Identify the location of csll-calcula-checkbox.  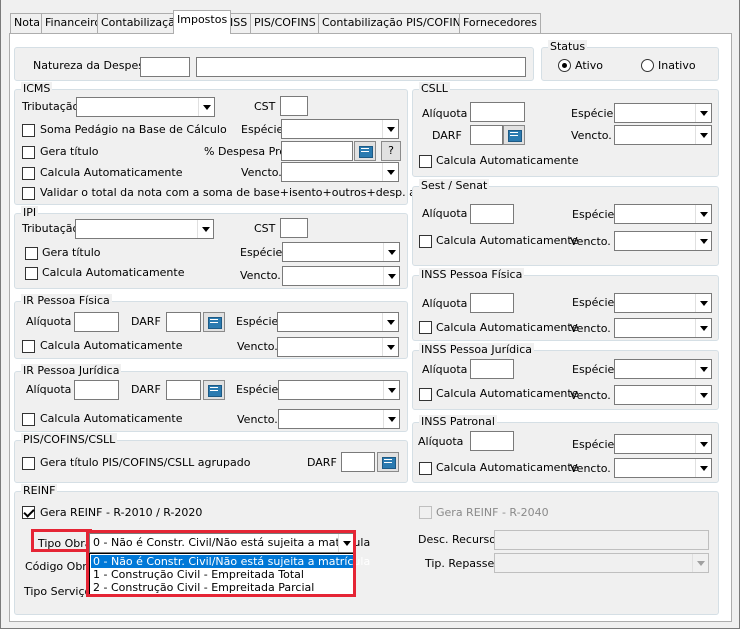
(425, 161).